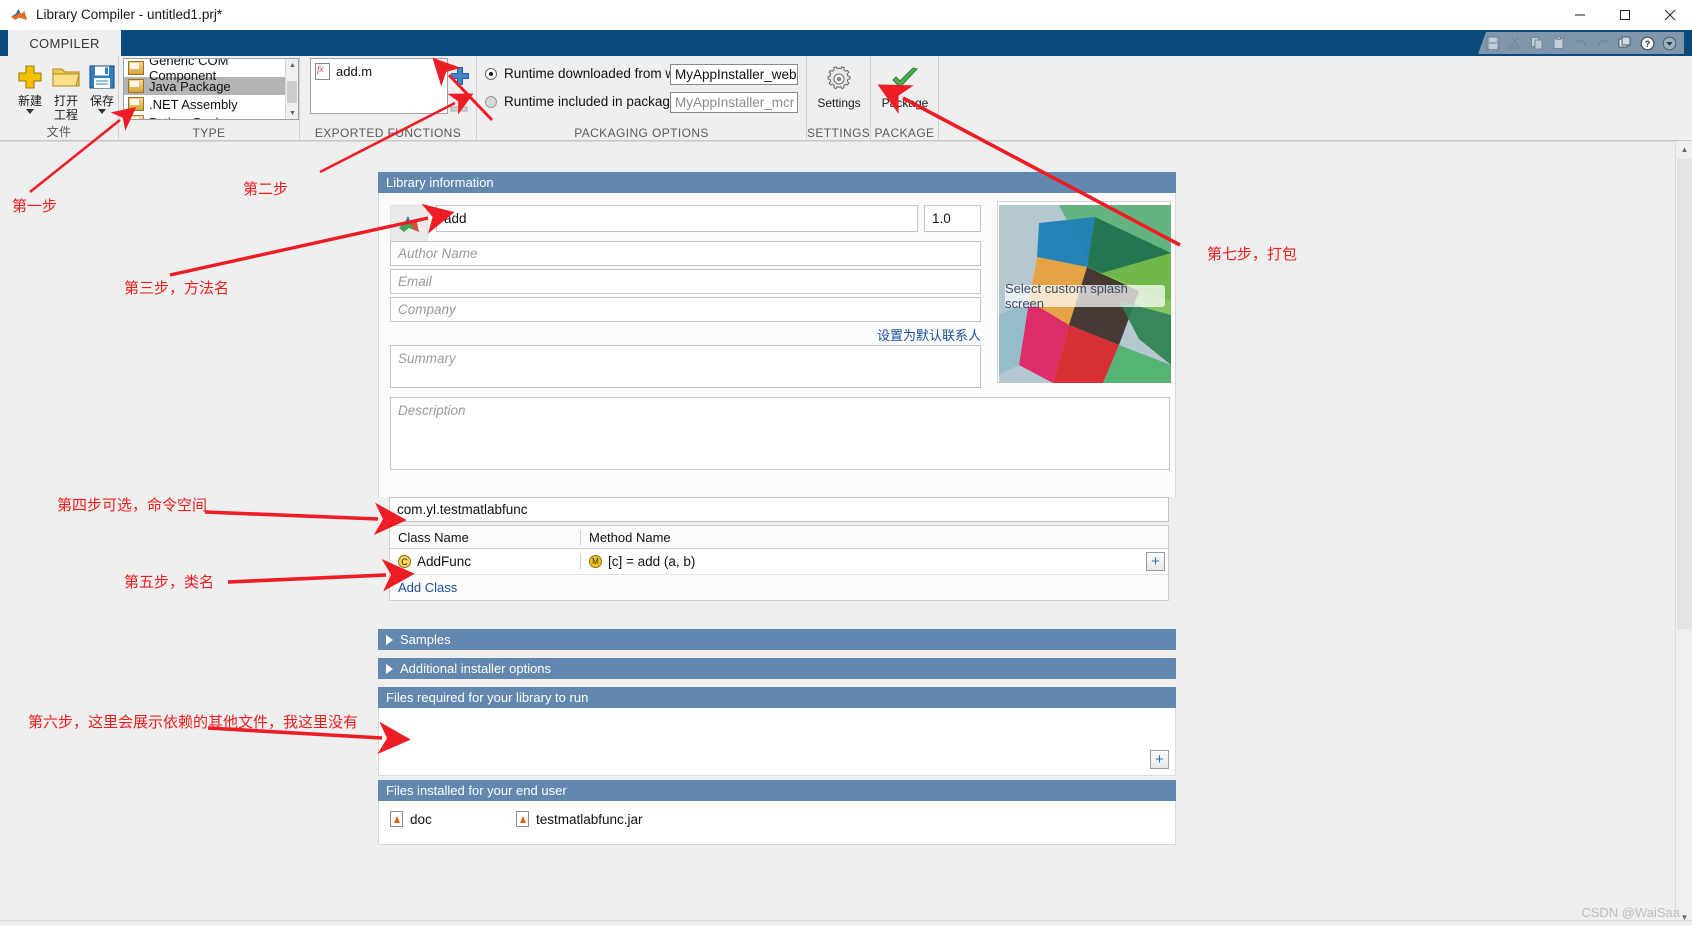 The height and width of the screenshot is (926, 1692). Describe the element at coordinates (846, 923) in the screenshot. I see `status-strip` at that location.